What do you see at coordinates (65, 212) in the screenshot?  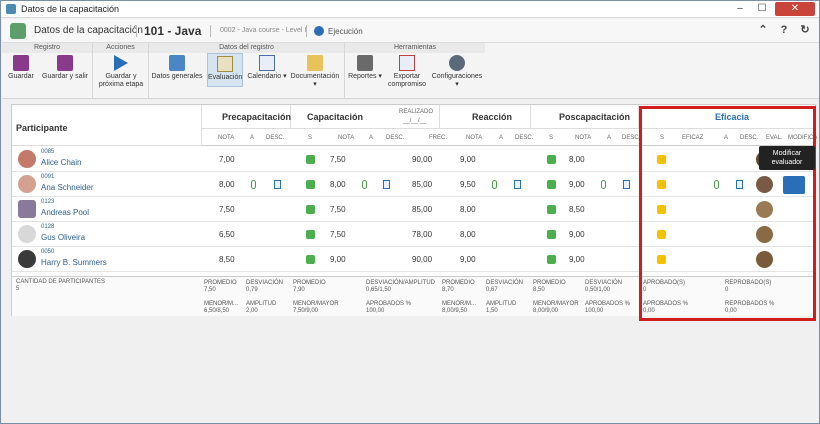 I see `participant-name: Andreas Pool` at bounding box center [65, 212].